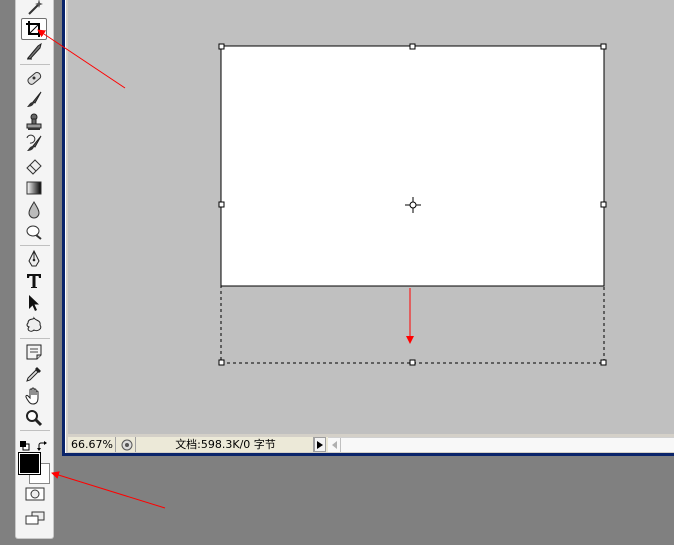  I want to click on healing-brush-icon, so click(34, 78).